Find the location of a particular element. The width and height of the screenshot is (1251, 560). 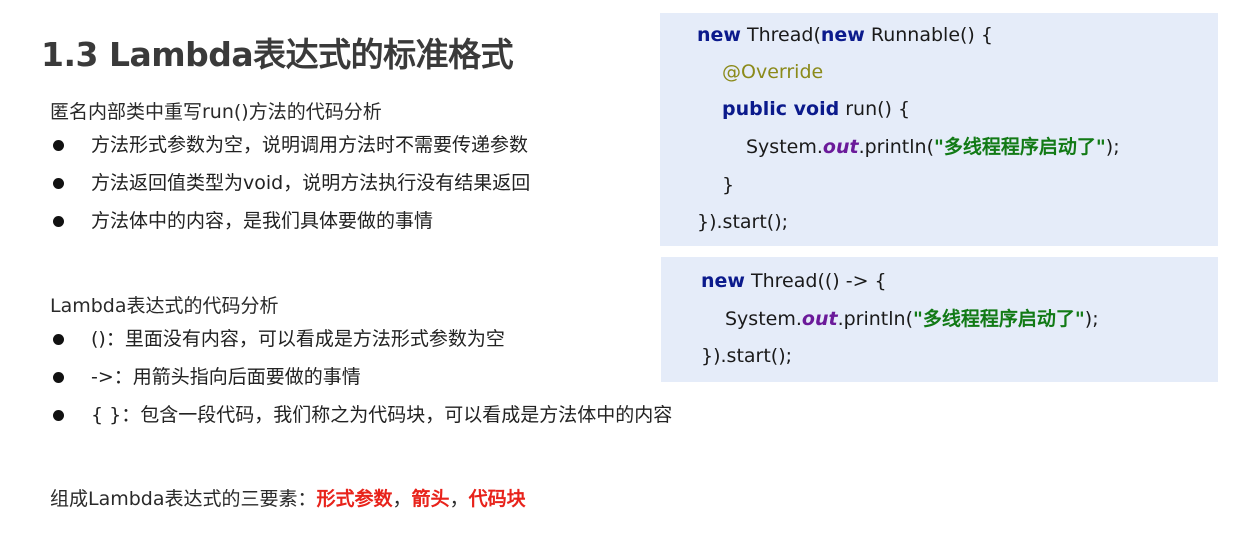

three-elements-summary: 组成Lambda表达式的三要素：形式参数，箭头，代码块 is located at coordinates (288, 497).